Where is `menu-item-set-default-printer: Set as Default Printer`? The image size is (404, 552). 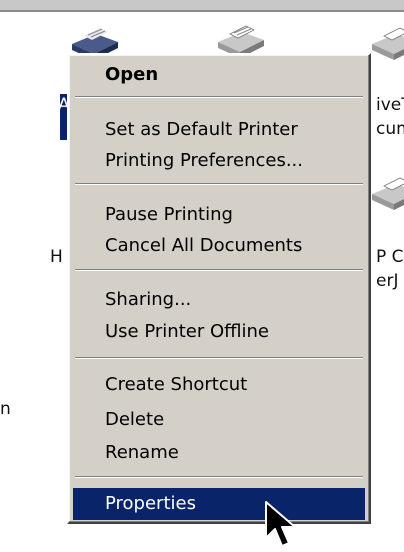
menu-item-set-default-printer: Set as Default Printer is located at coordinates (219, 130).